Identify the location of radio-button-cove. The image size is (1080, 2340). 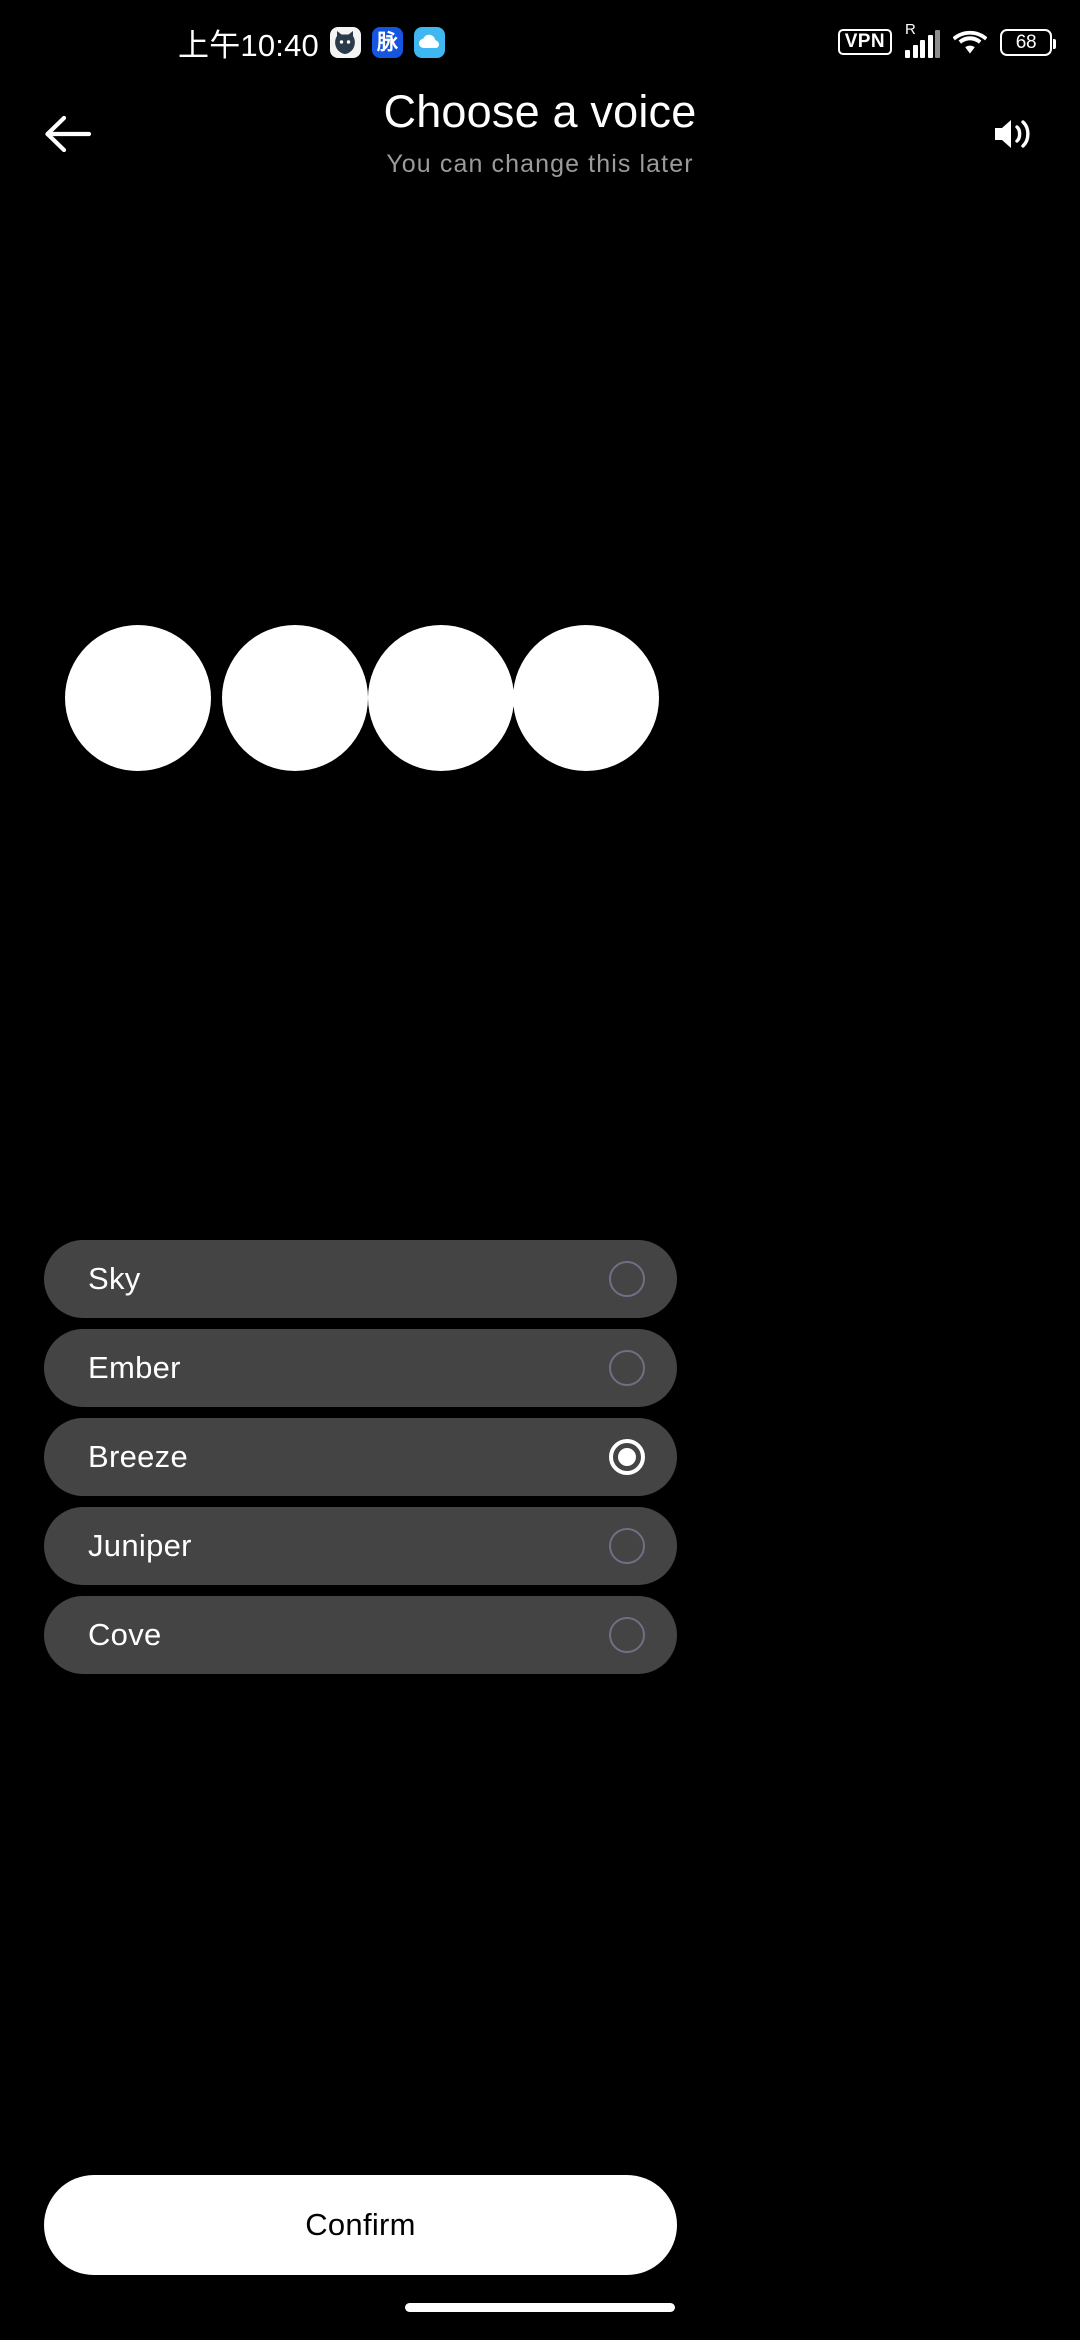
(627, 1635).